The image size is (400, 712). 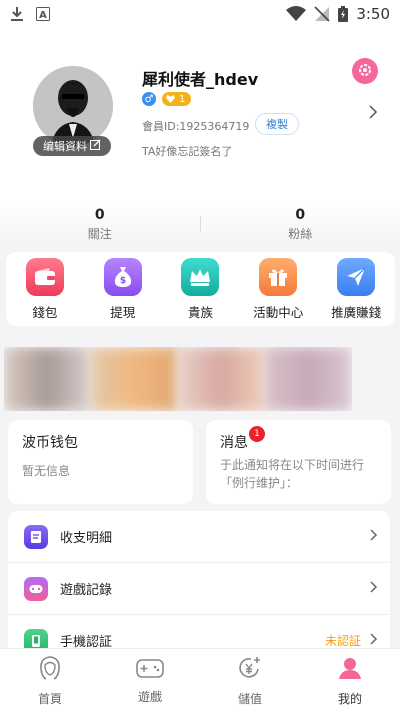 I want to click on money-bag-icon: $, so click(x=122, y=277).